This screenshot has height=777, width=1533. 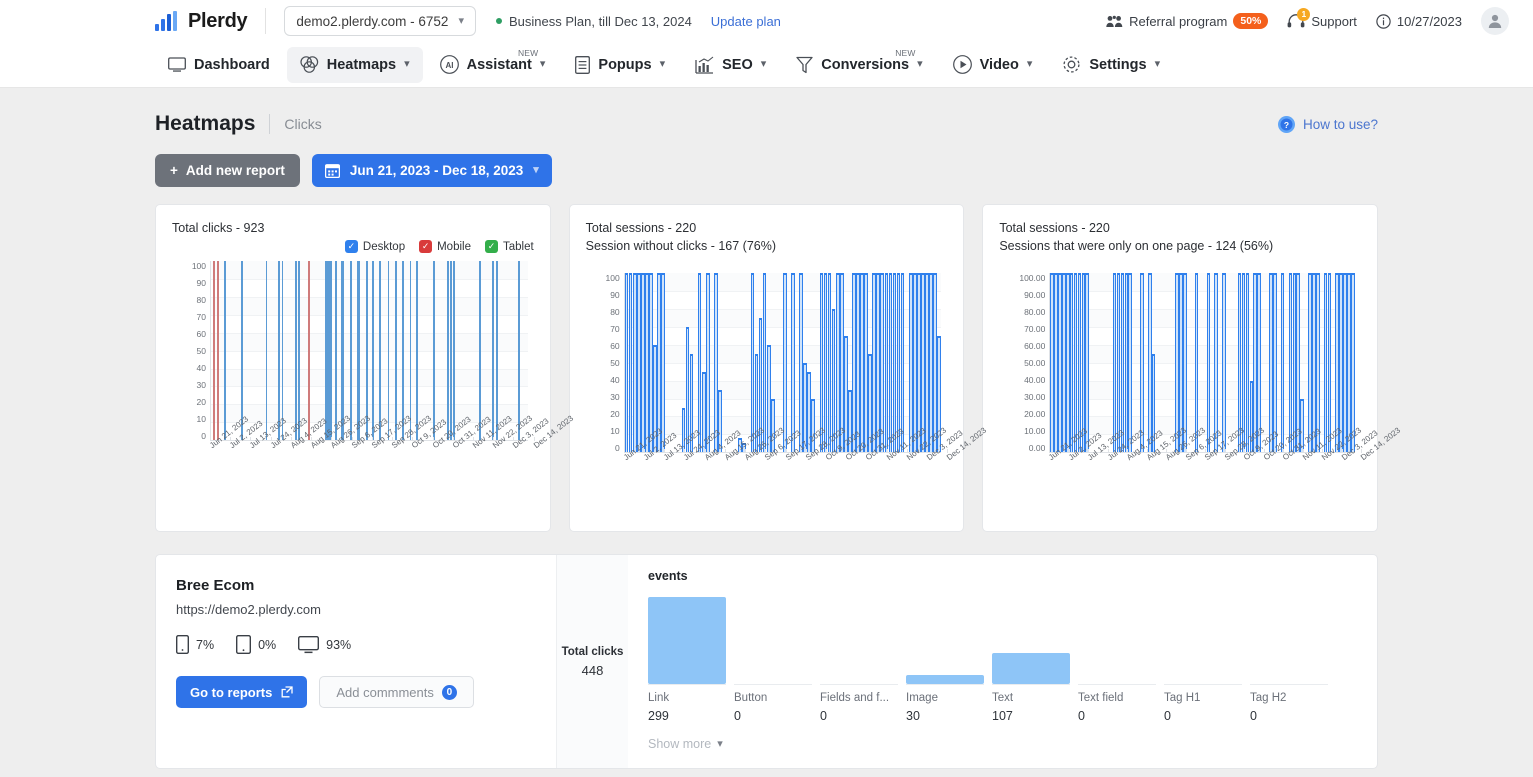 I want to click on add-comments-button: Add commments 0, so click(x=396, y=692).